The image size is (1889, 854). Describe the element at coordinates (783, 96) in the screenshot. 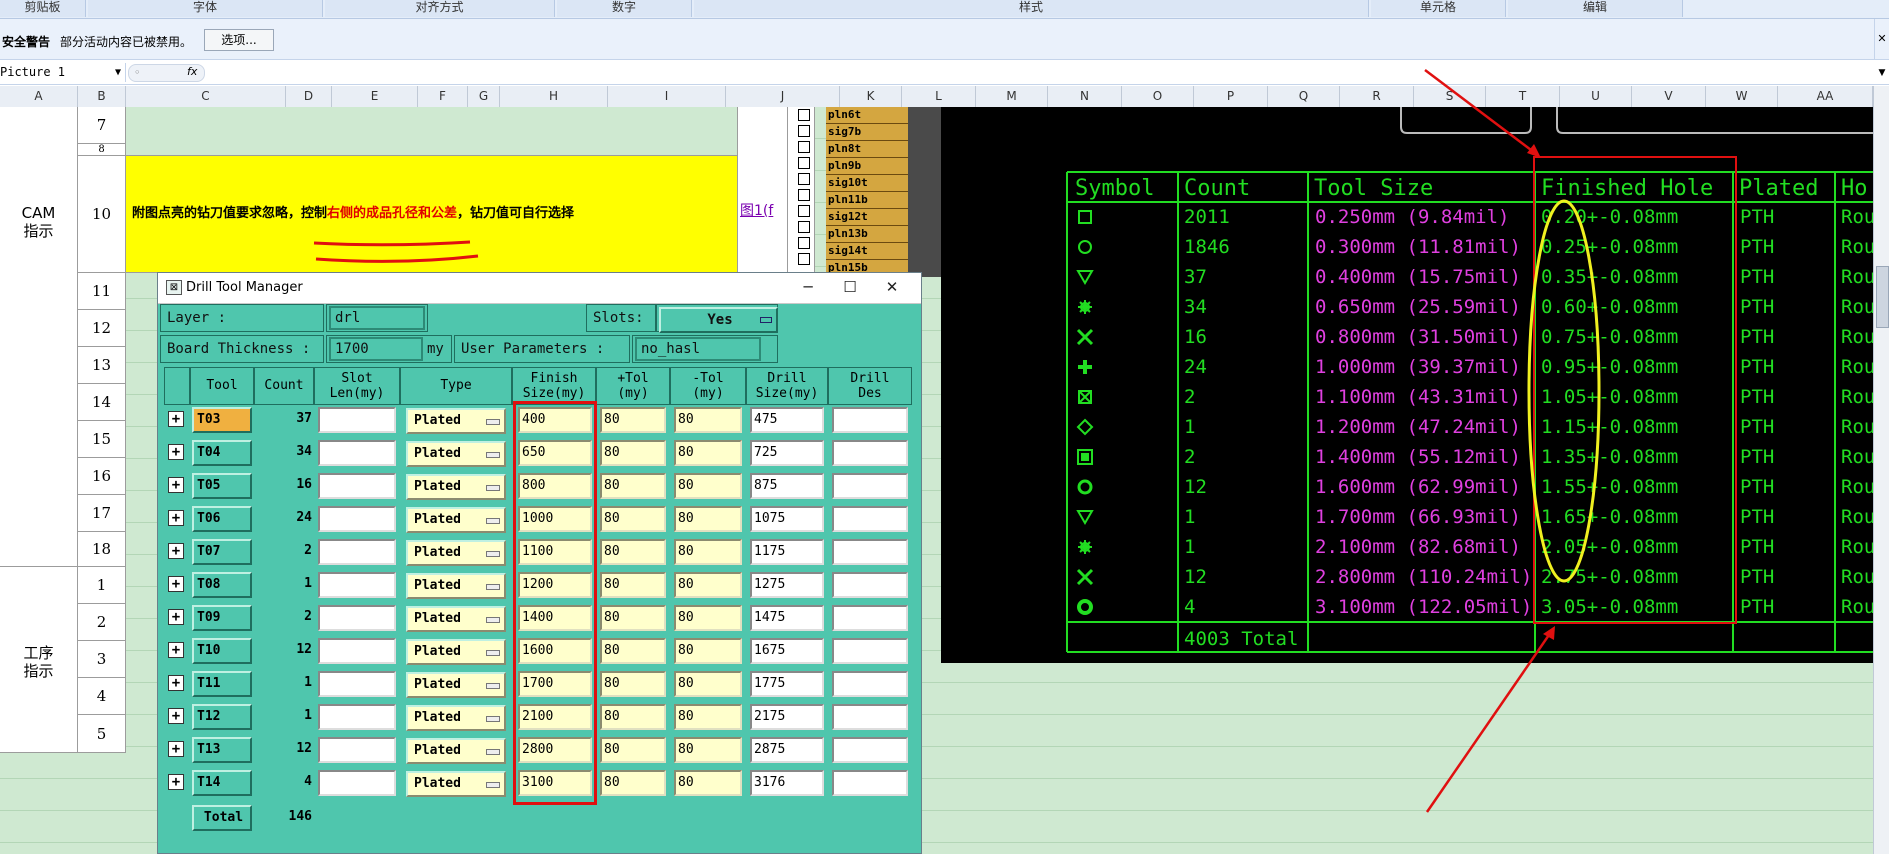

I see `column-header-J: J` at that location.